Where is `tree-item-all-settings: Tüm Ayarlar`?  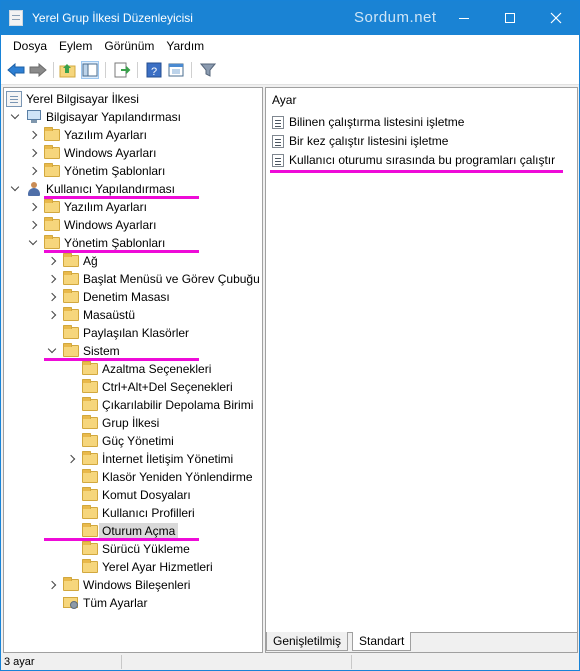 tree-item-all-settings: Tüm Ayarlar is located at coordinates (97, 603).